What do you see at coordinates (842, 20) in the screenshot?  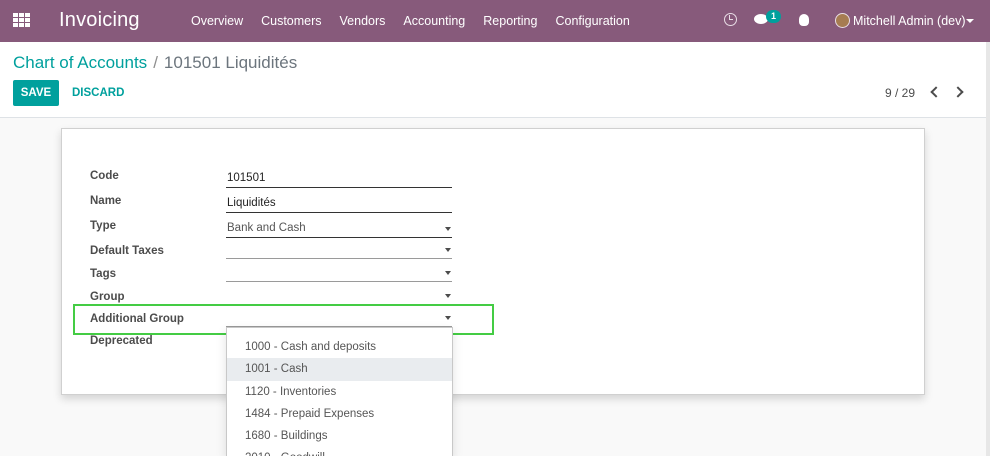 I see `avatar` at bounding box center [842, 20].